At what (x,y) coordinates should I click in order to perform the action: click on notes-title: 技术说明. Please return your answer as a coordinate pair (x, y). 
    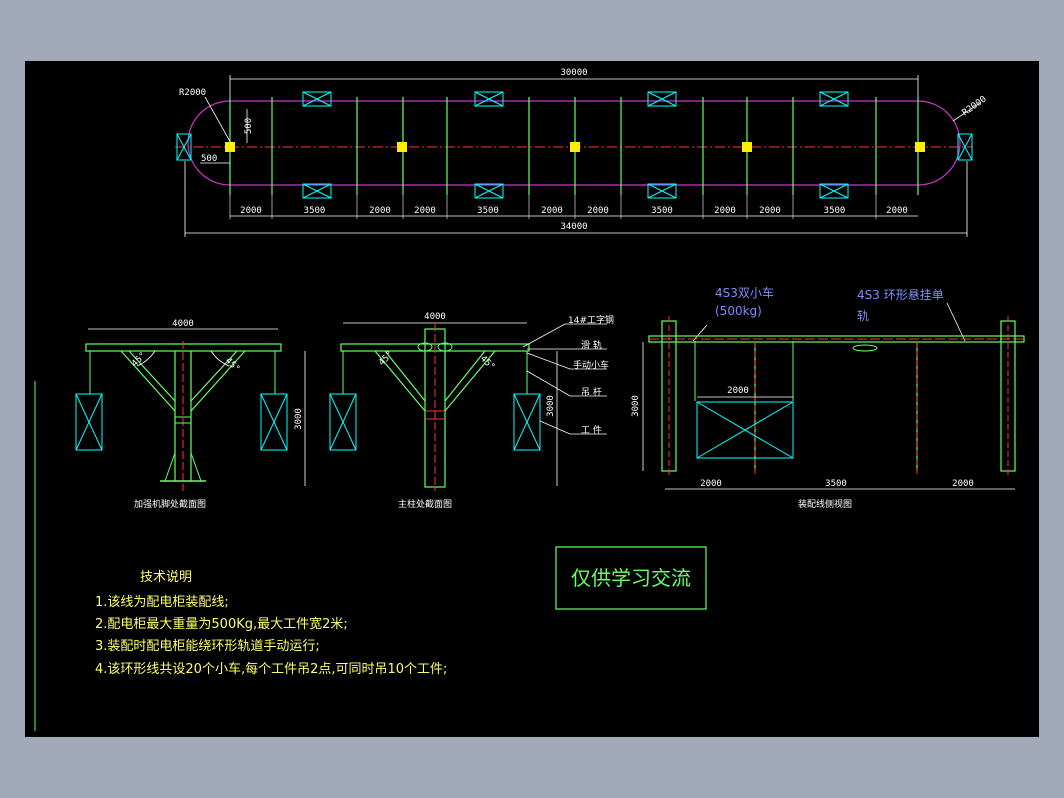
    Looking at the image, I should click on (166, 577).